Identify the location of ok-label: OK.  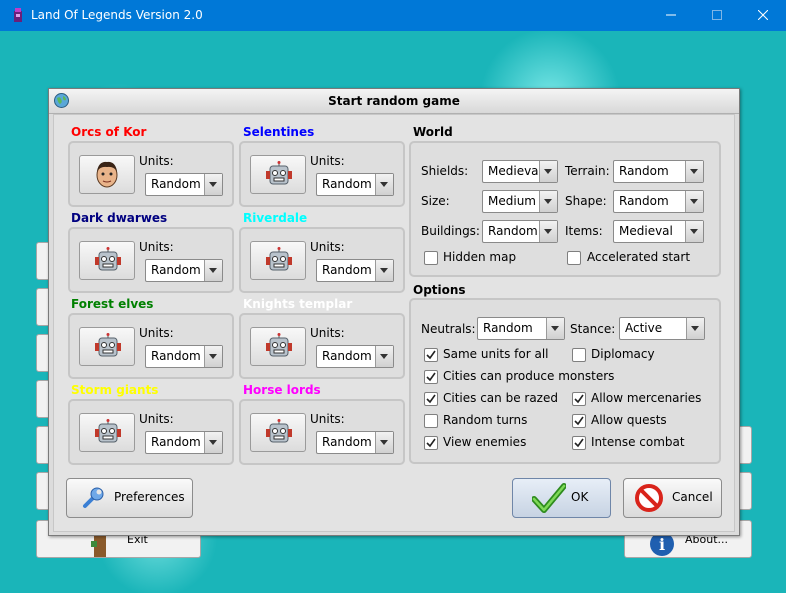
(580, 497).